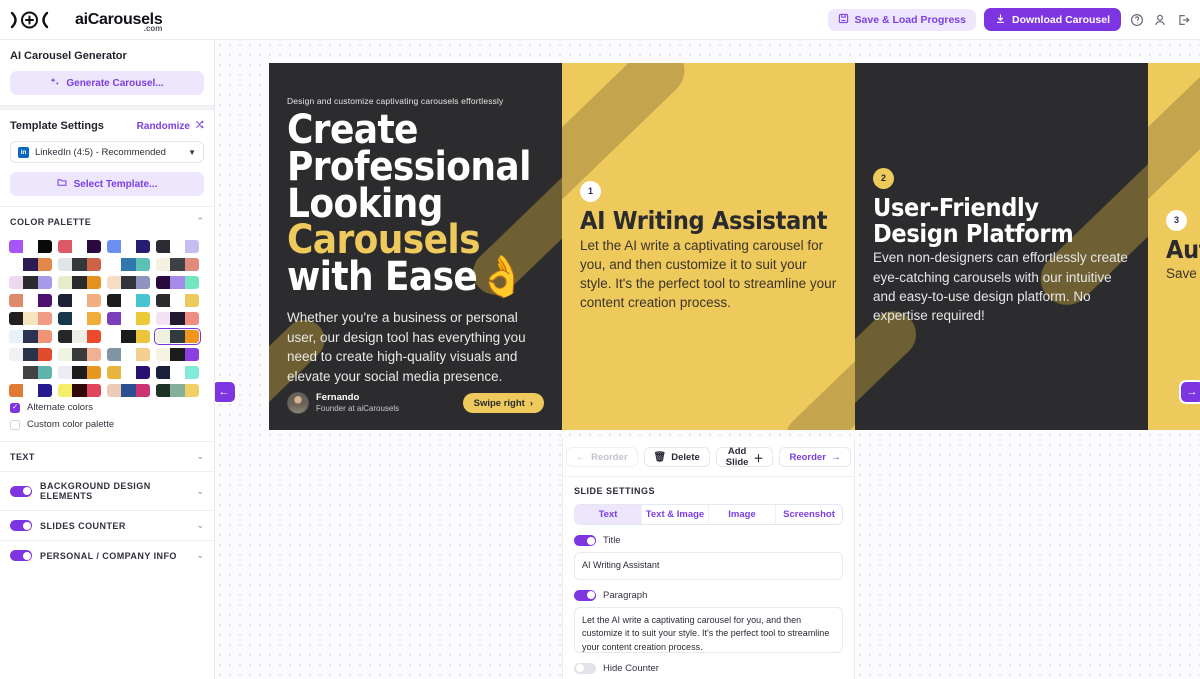 Image resolution: width=1200 pixels, height=679 pixels. What do you see at coordinates (1182, 19) in the screenshot?
I see `logout-icon` at bounding box center [1182, 19].